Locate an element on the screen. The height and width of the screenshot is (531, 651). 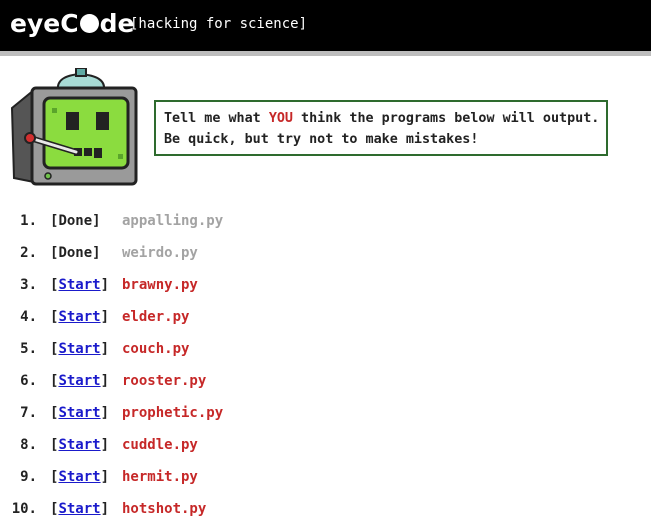
header-bar: eyeC de [hacking for science] is located at coordinates (325, 25).